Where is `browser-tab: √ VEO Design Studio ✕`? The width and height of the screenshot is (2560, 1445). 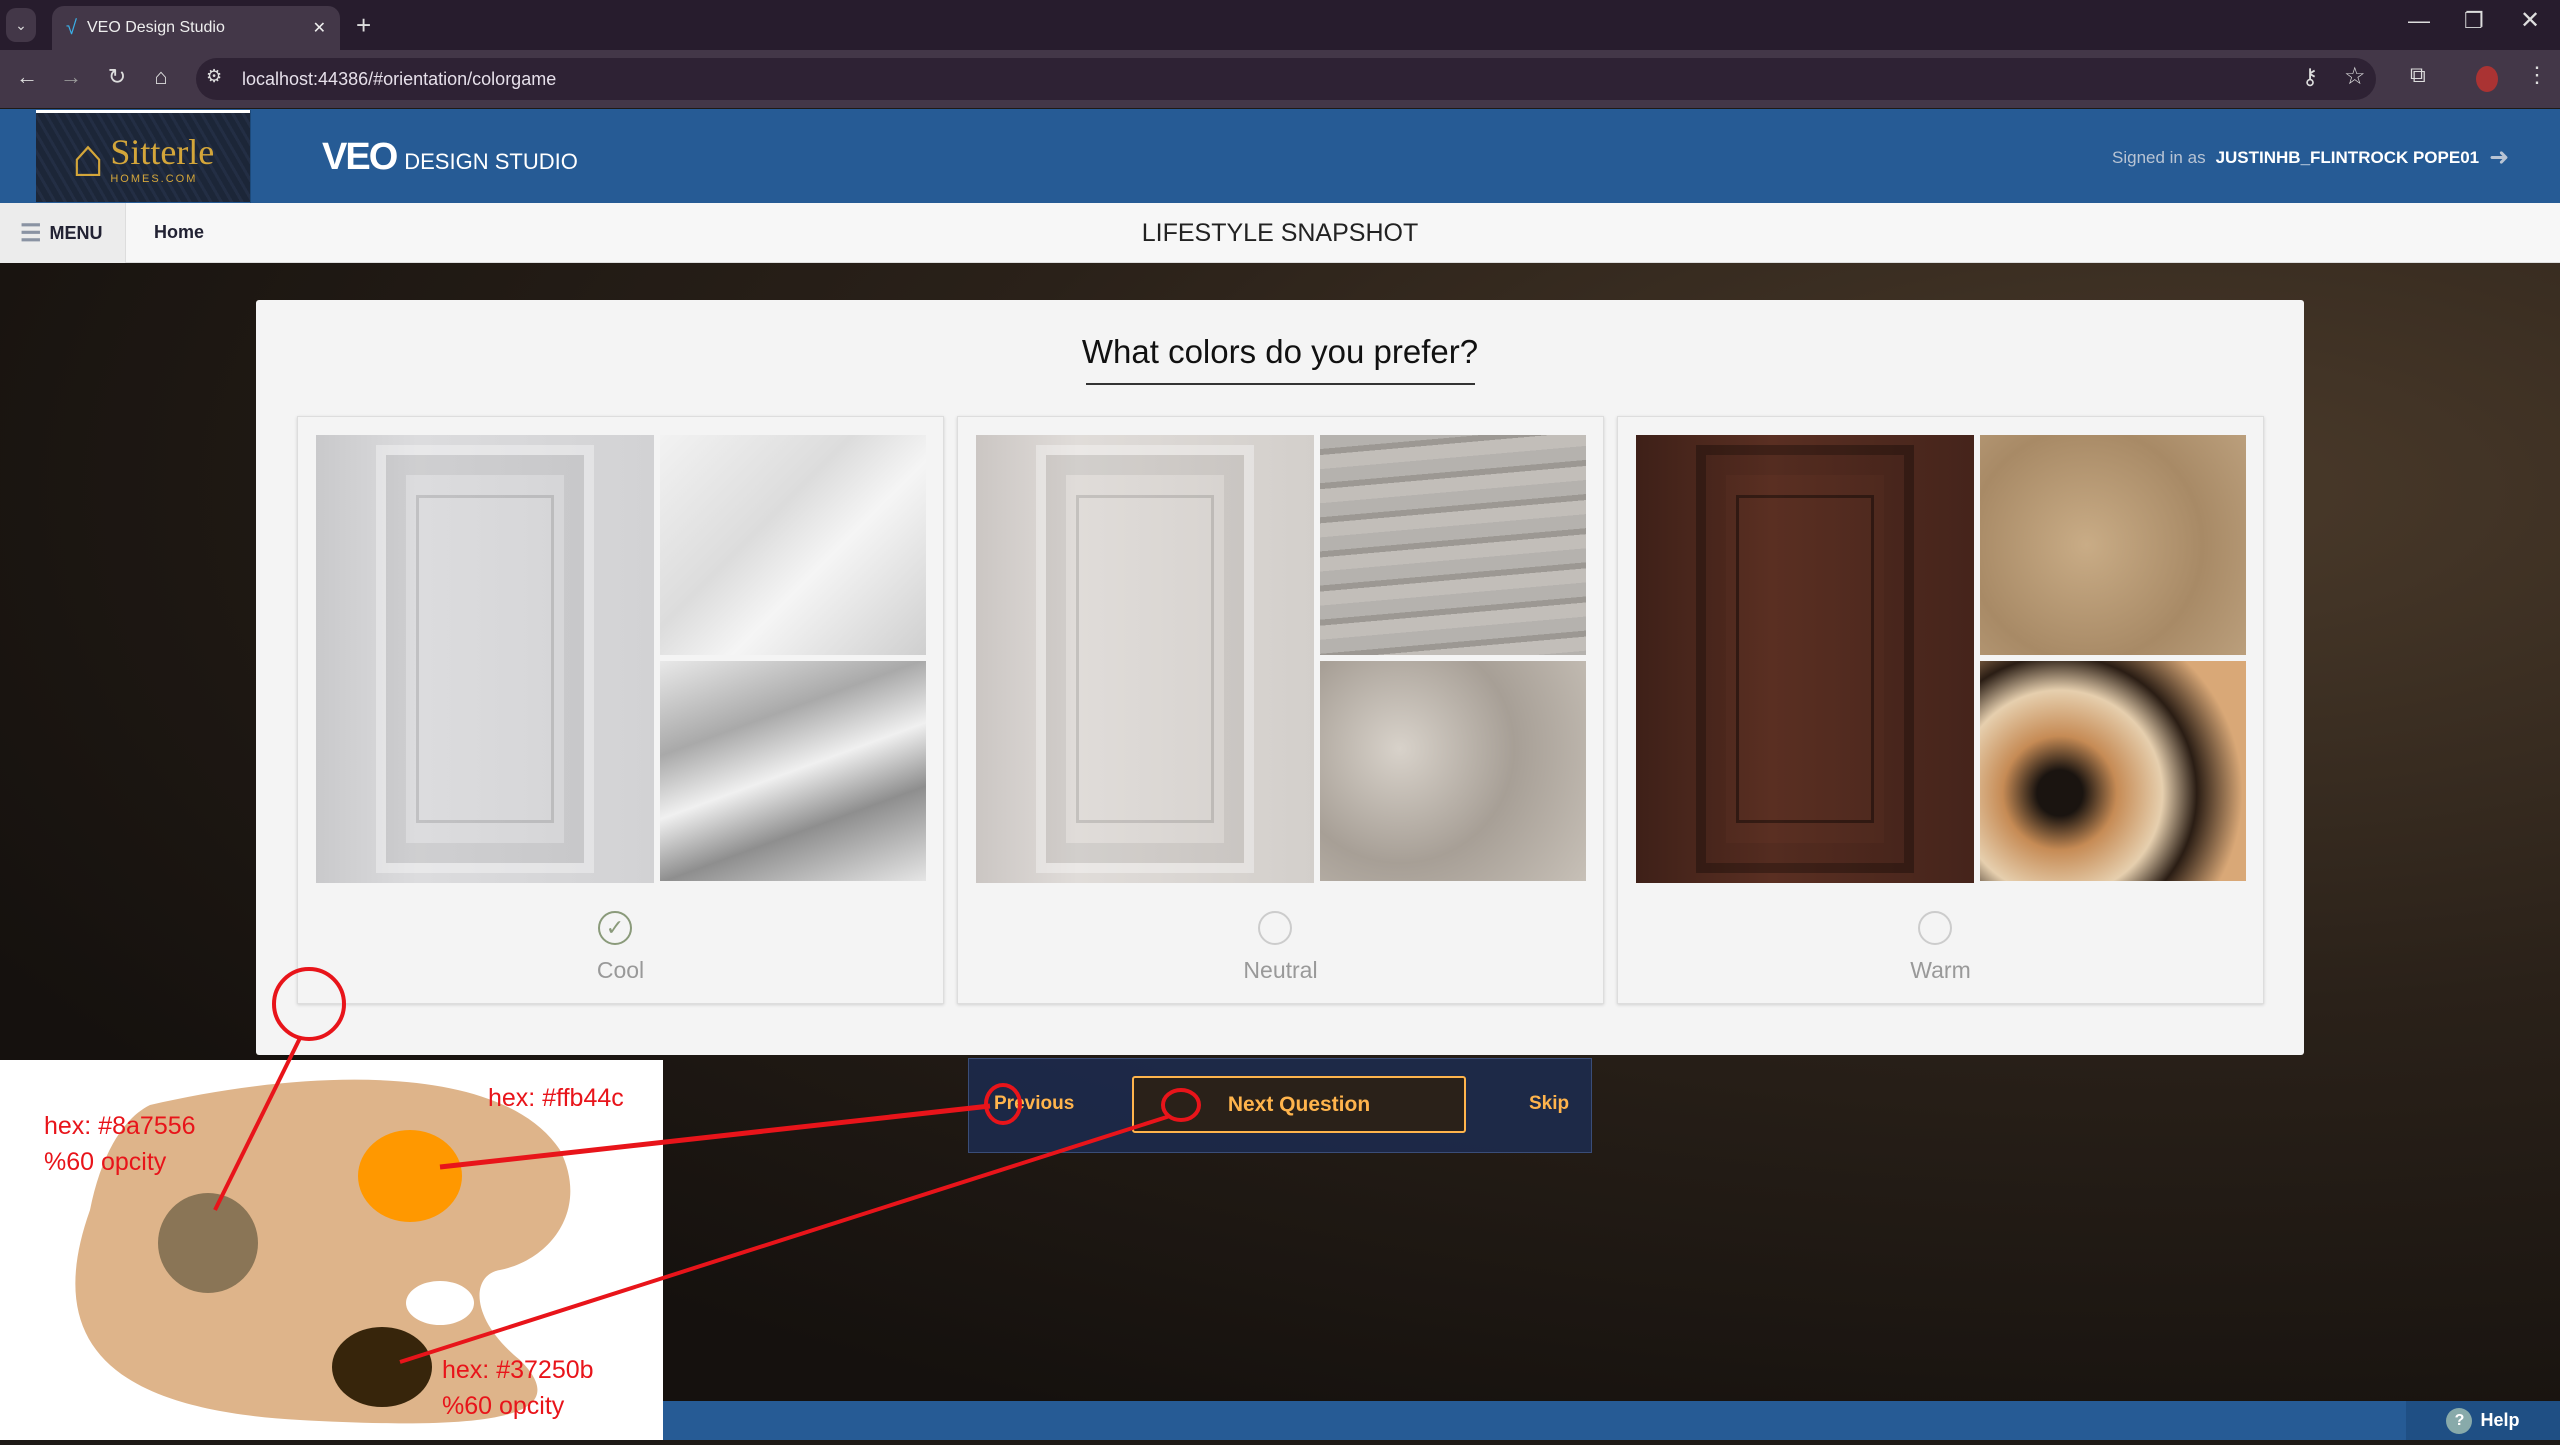
browser-tab: √ VEO Design Studio ✕ is located at coordinates (196, 28).